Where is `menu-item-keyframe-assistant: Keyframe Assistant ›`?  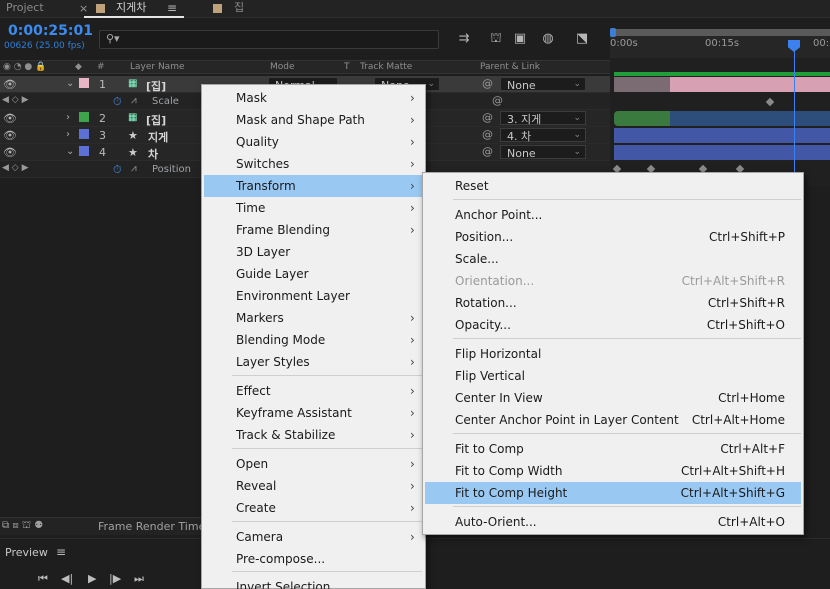 menu-item-keyframe-assistant: Keyframe Assistant › is located at coordinates (313, 413).